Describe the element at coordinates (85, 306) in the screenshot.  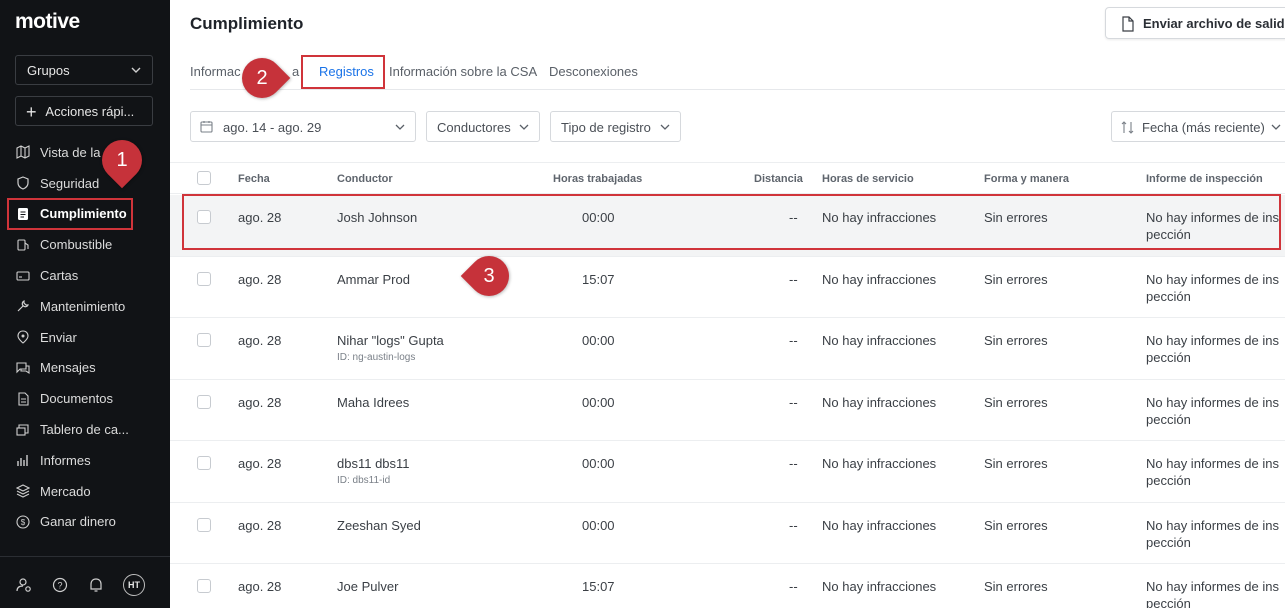
I see `sidebar-item-maintenance: Mantenimiento` at that location.